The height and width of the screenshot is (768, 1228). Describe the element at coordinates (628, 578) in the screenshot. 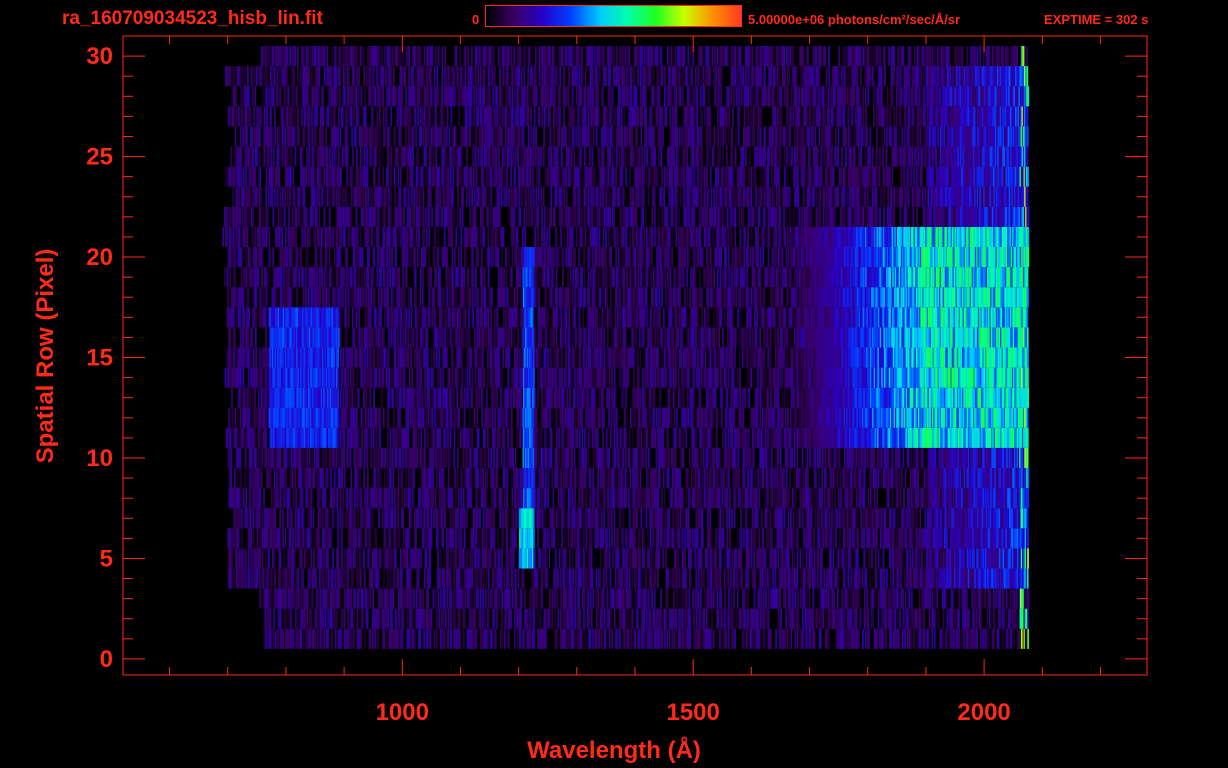

I see `heatmap-row` at that location.